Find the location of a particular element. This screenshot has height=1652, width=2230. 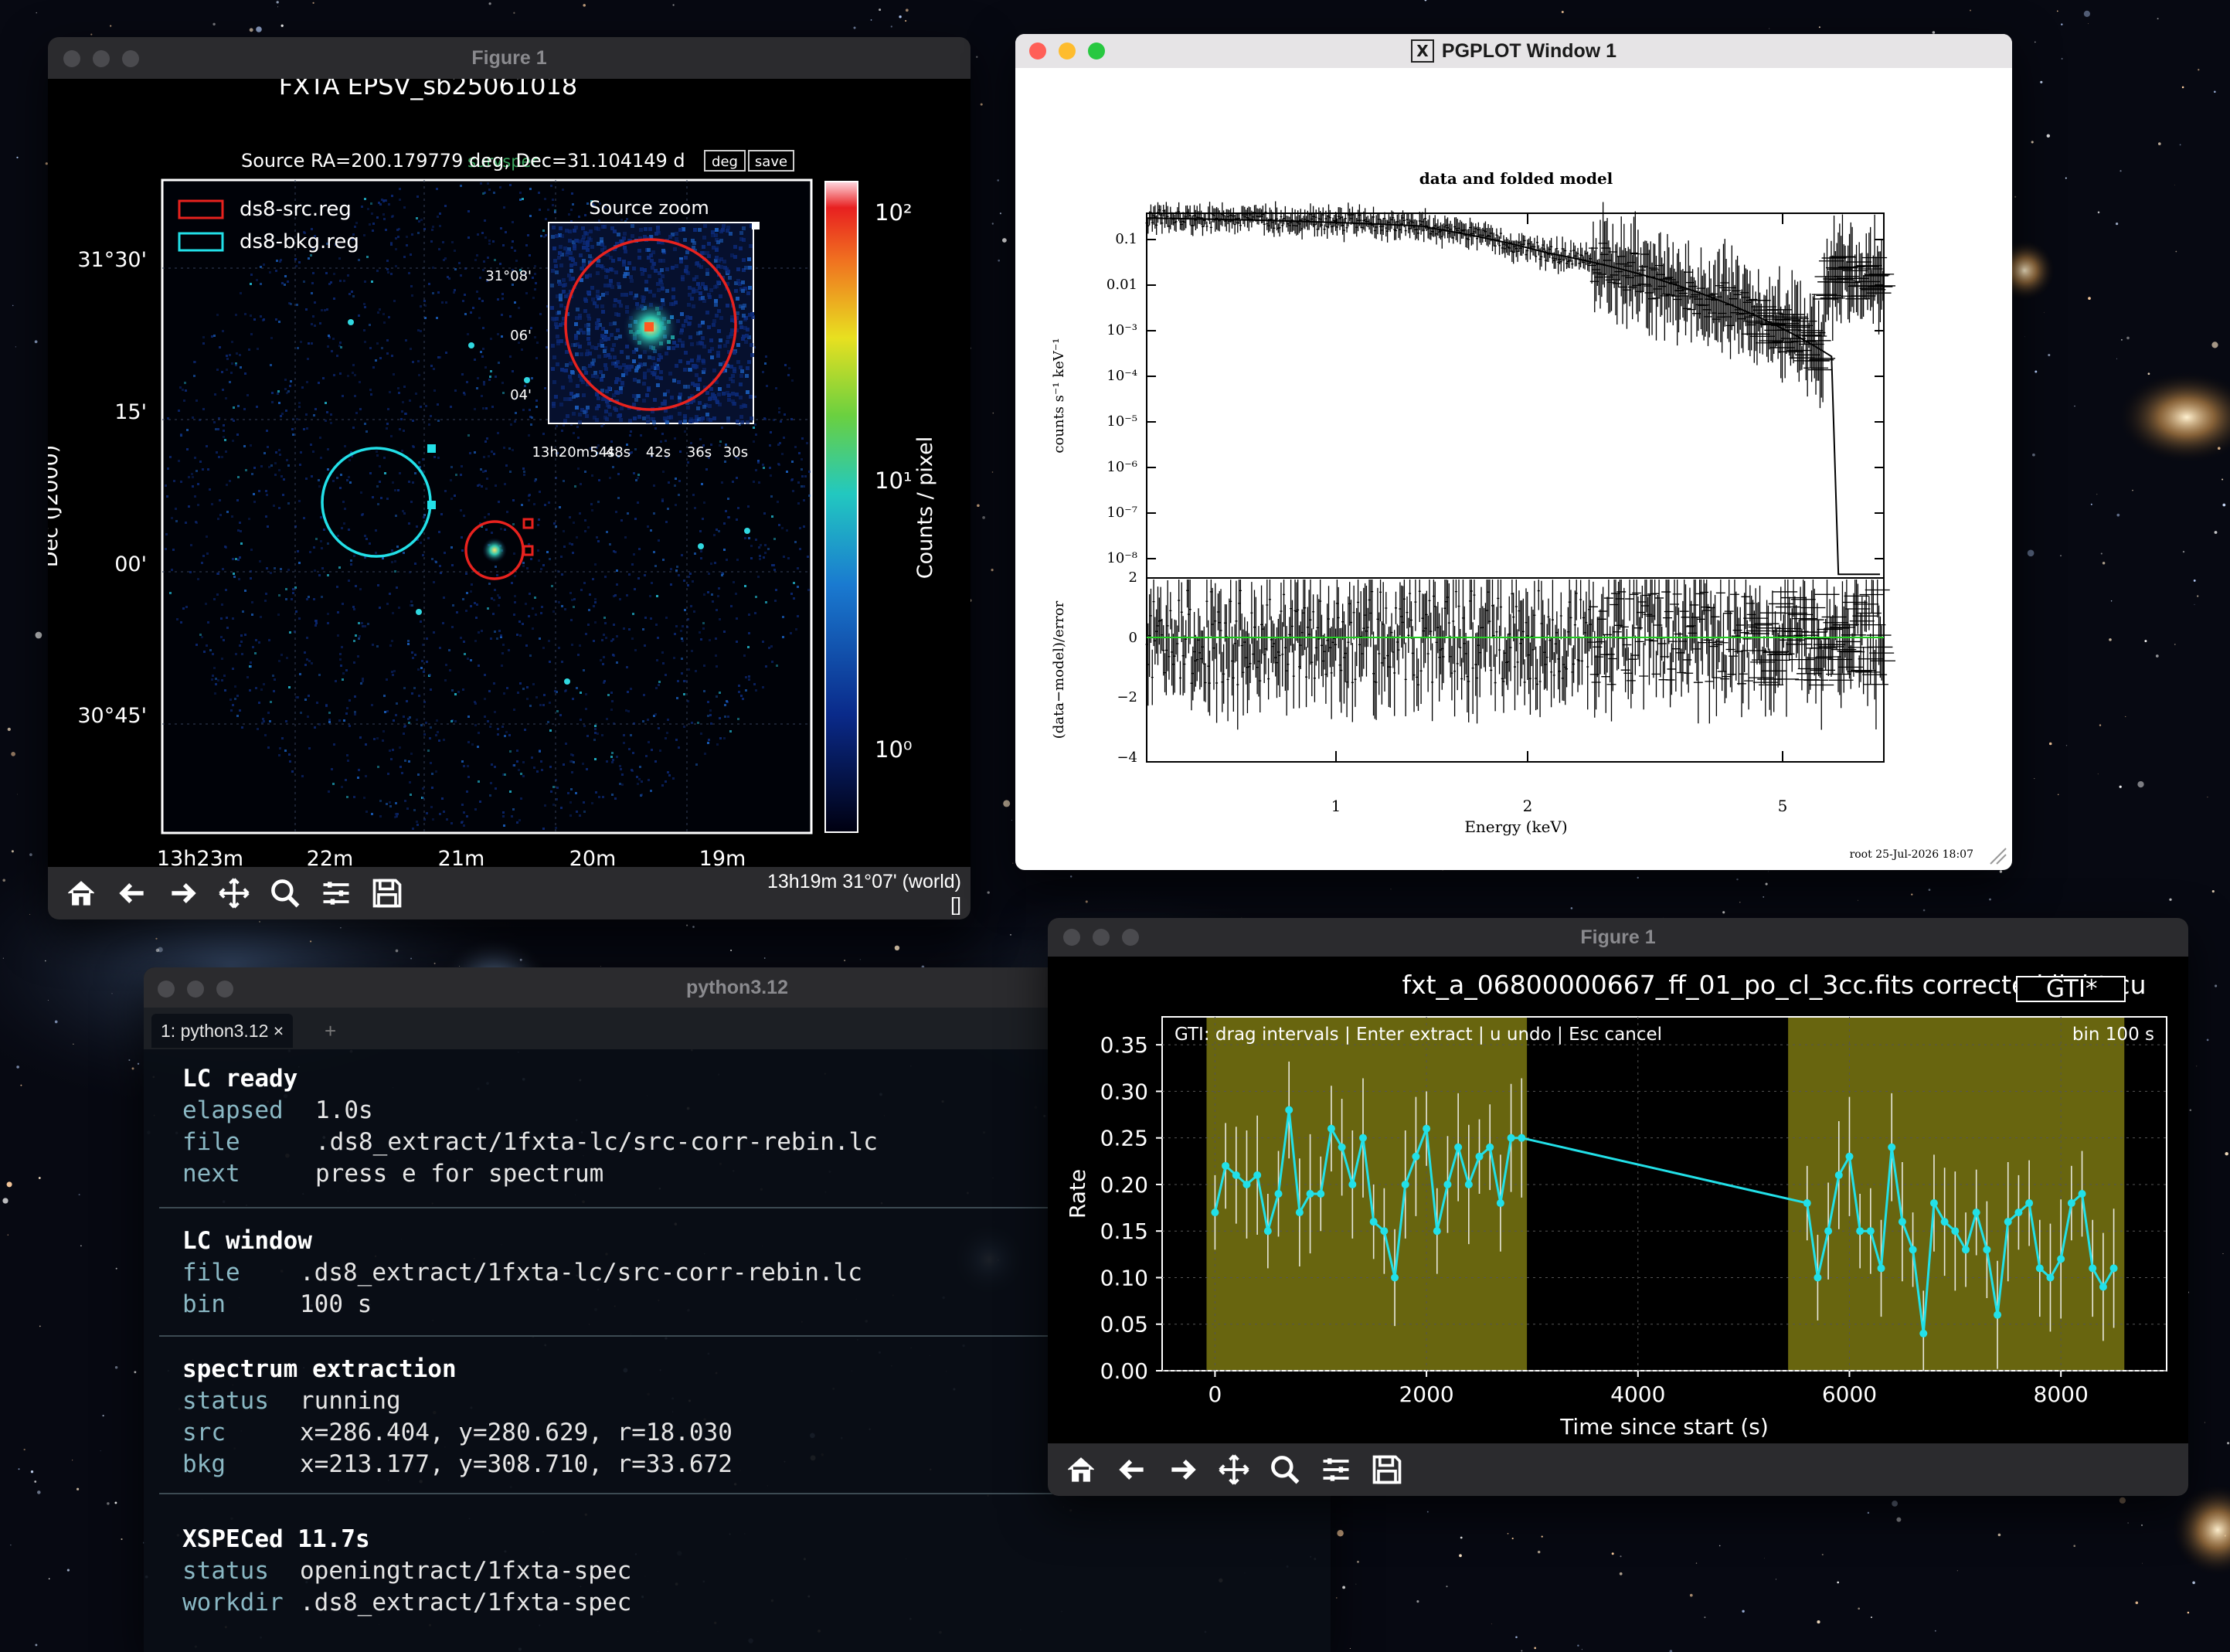

inset-xtick: 13h20m54s is located at coordinates (573, 452).